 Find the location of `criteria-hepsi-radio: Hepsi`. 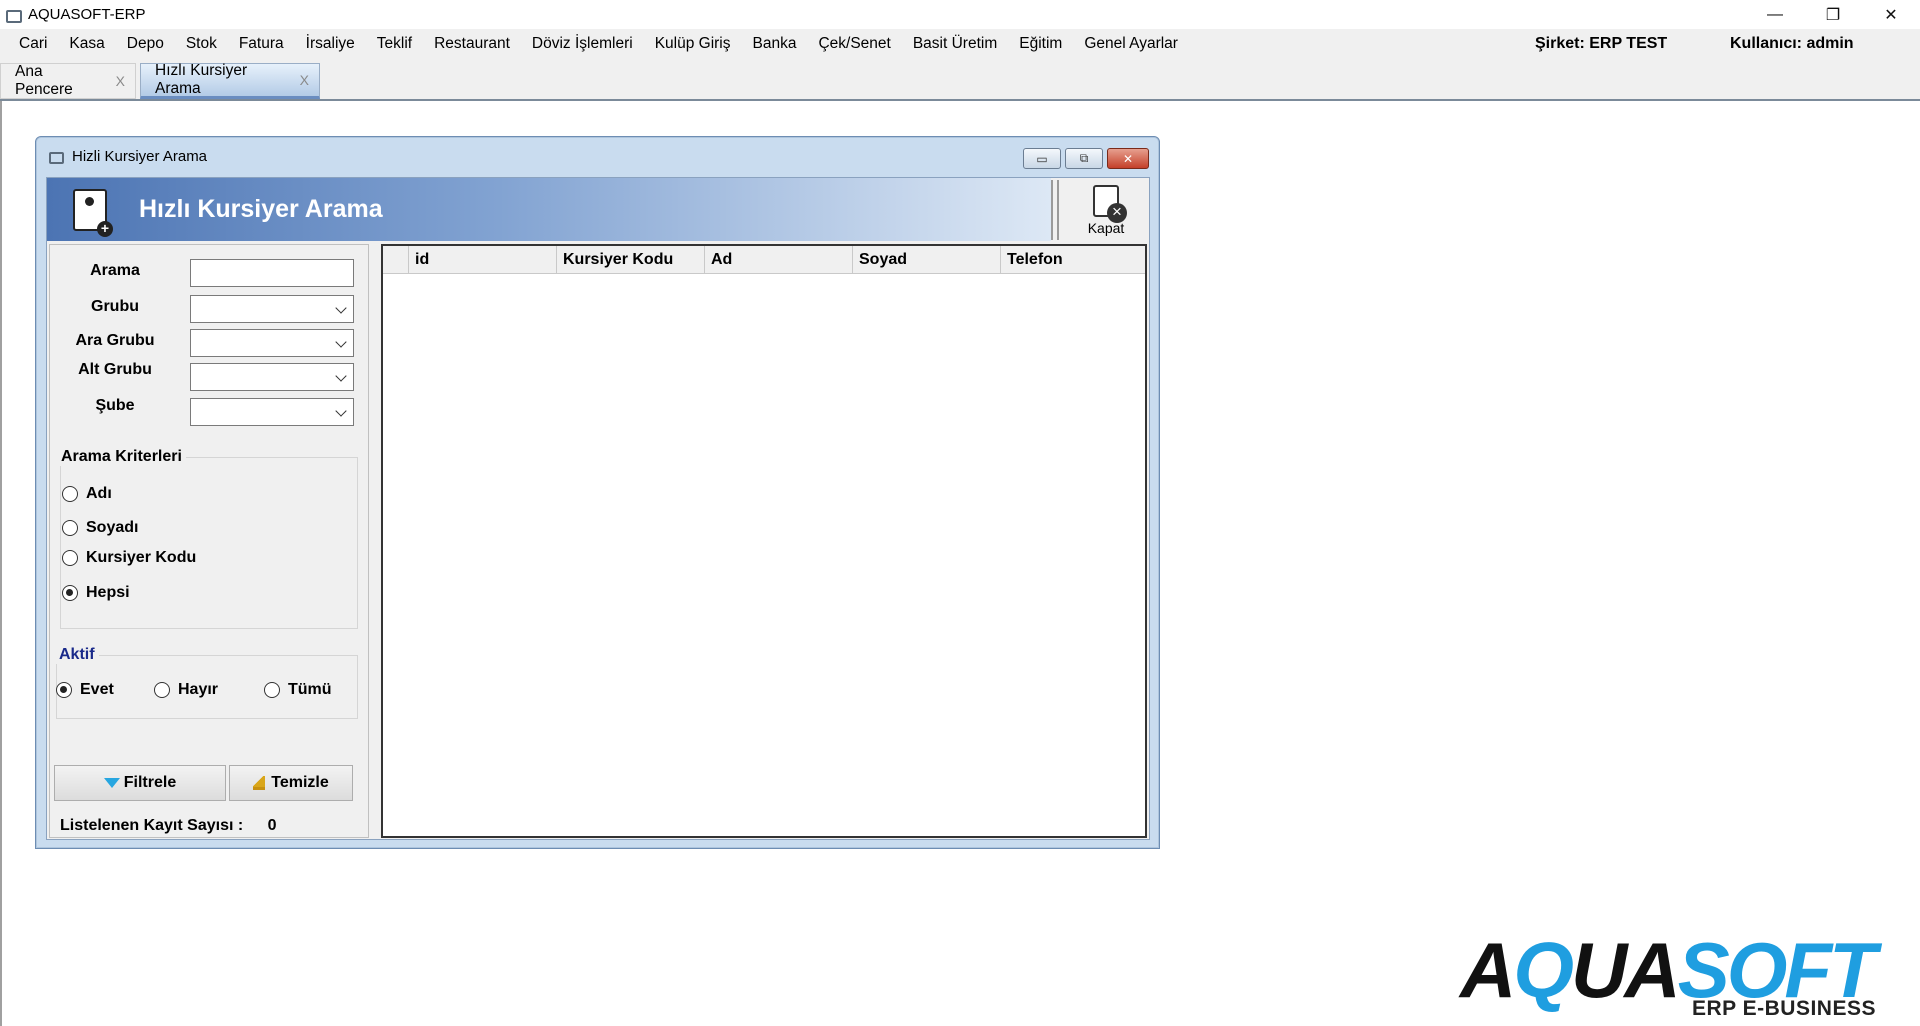

criteria-hepsi-radio: Hepsi is located at coordinates (96, 593).